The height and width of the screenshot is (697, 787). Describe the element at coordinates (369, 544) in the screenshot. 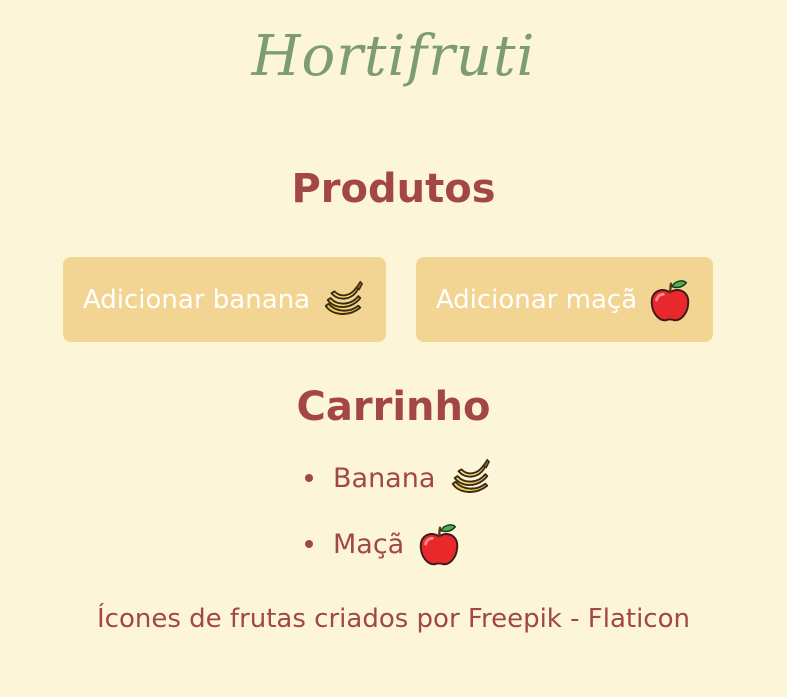

I see `cart-item-label: Maçã` at that location.